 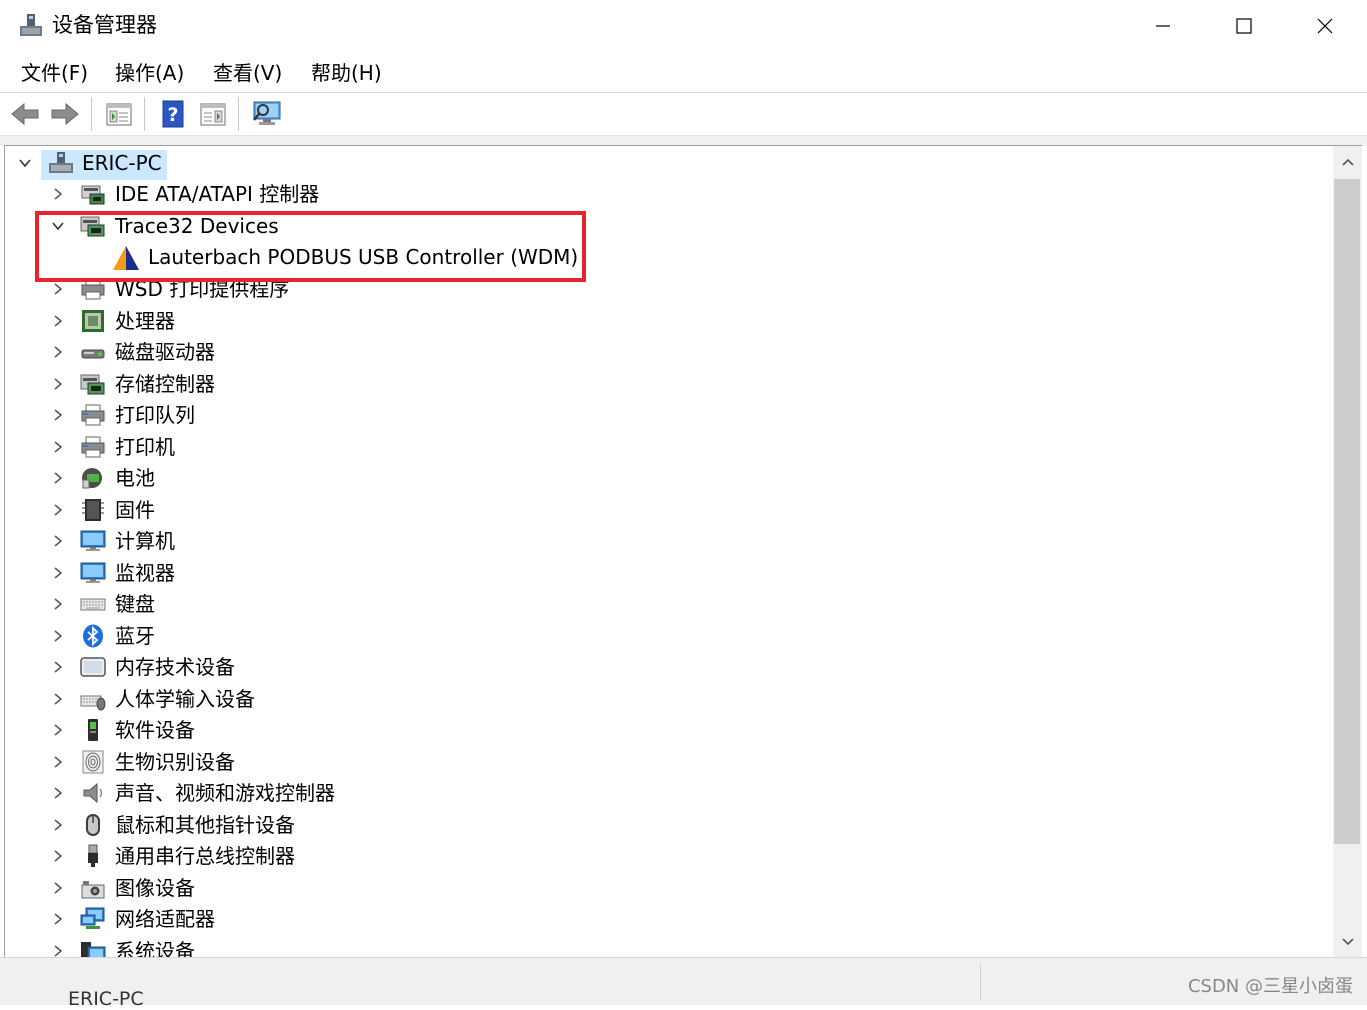 I want to click on help-button: ?, so click(x=173, y=114).